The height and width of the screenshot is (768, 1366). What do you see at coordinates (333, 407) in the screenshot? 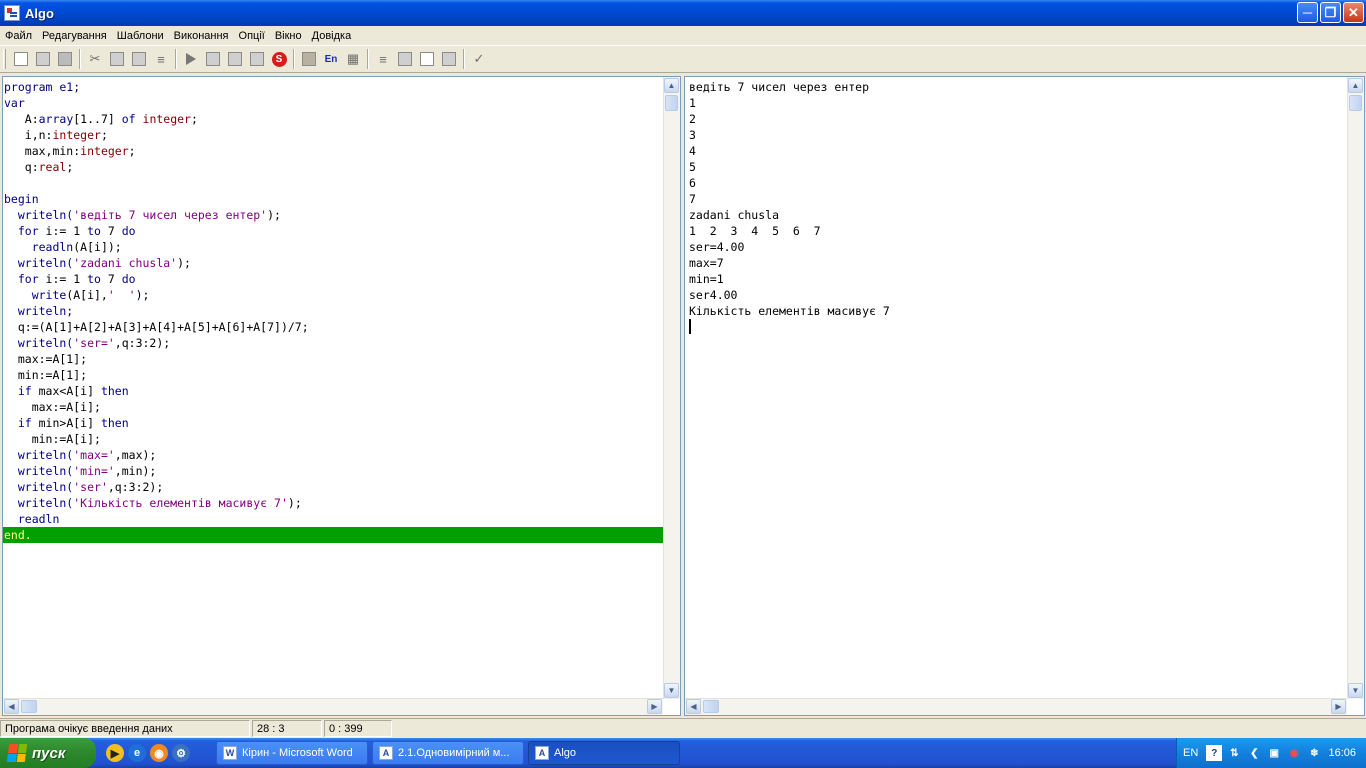
I see `code-line: max:=A[i];` at bounding box center [333, 407].